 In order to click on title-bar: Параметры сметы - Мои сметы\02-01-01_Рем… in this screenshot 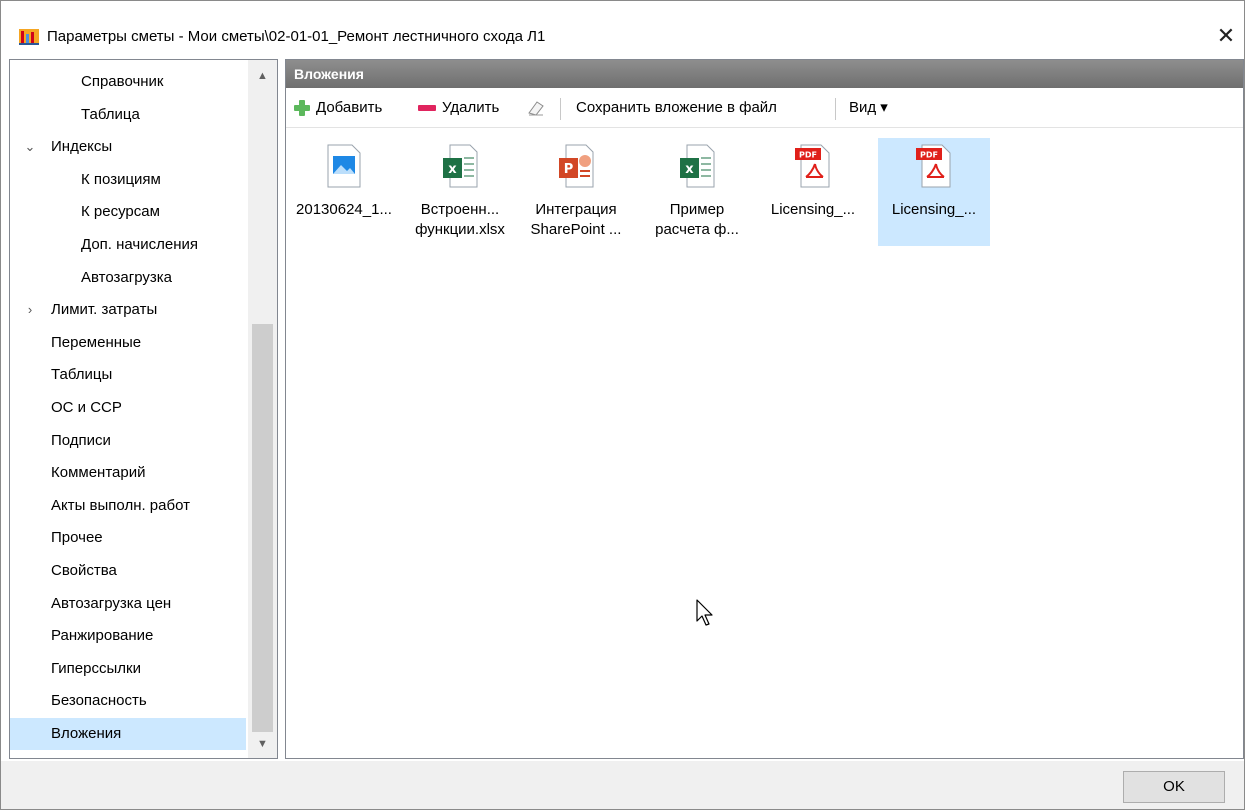, I will do `click(622, 30)`.